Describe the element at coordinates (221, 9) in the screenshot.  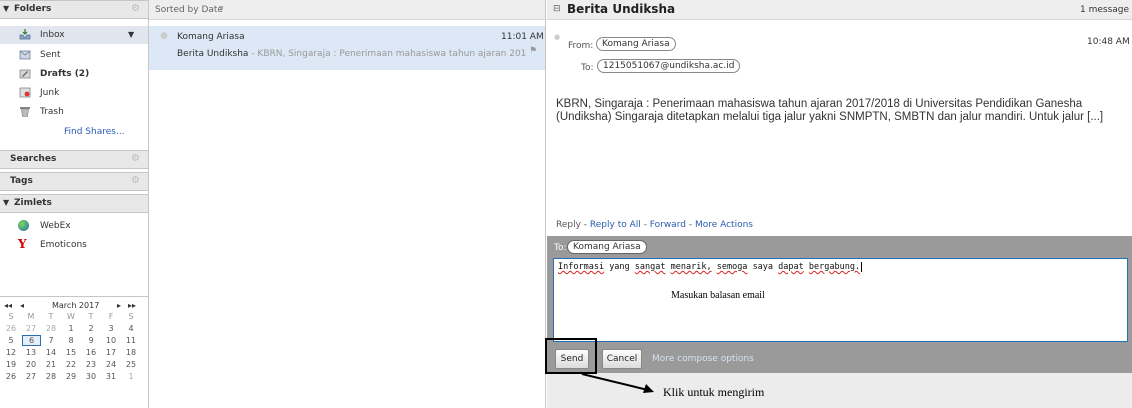
I see `sort-icon: ▿` at that location.